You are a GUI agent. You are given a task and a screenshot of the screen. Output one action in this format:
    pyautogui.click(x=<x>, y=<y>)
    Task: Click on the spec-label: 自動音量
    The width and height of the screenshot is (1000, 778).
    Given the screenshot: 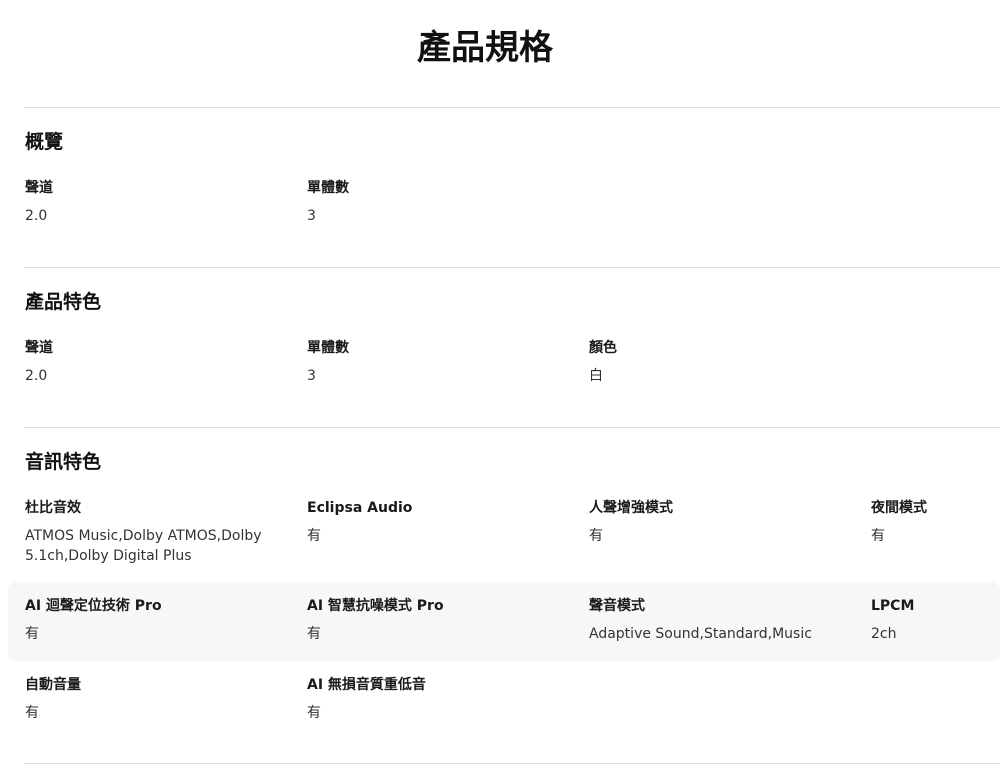 What is the action you would take?
    pyautogui.click(x=53, y=685)
    